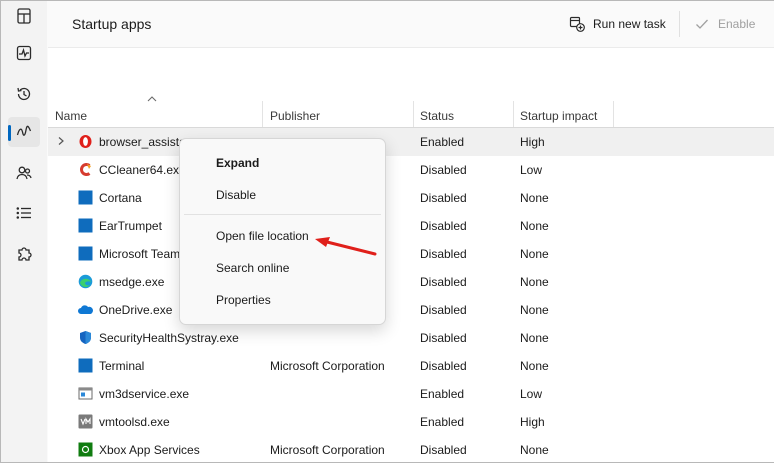 The height and width of the screenshot is (464, 774). I want to click on app-impact: High, so click(532, 422).